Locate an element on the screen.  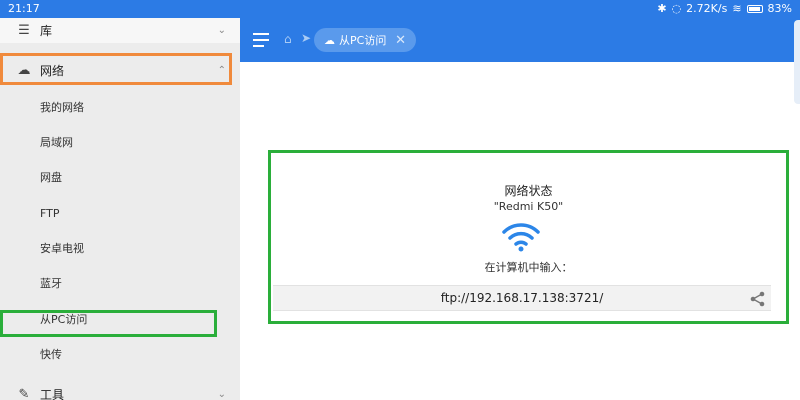
menu-icon is located at coordinates (261, 40).